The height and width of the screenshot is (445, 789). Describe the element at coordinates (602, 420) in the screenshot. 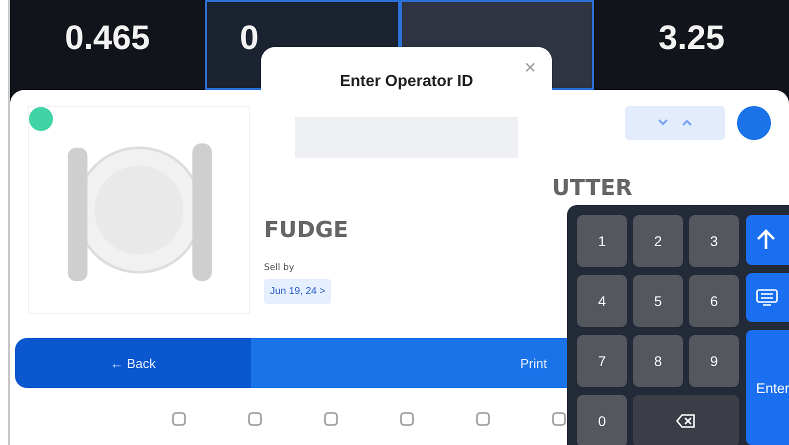

I see `digit-key: 0` at that location.